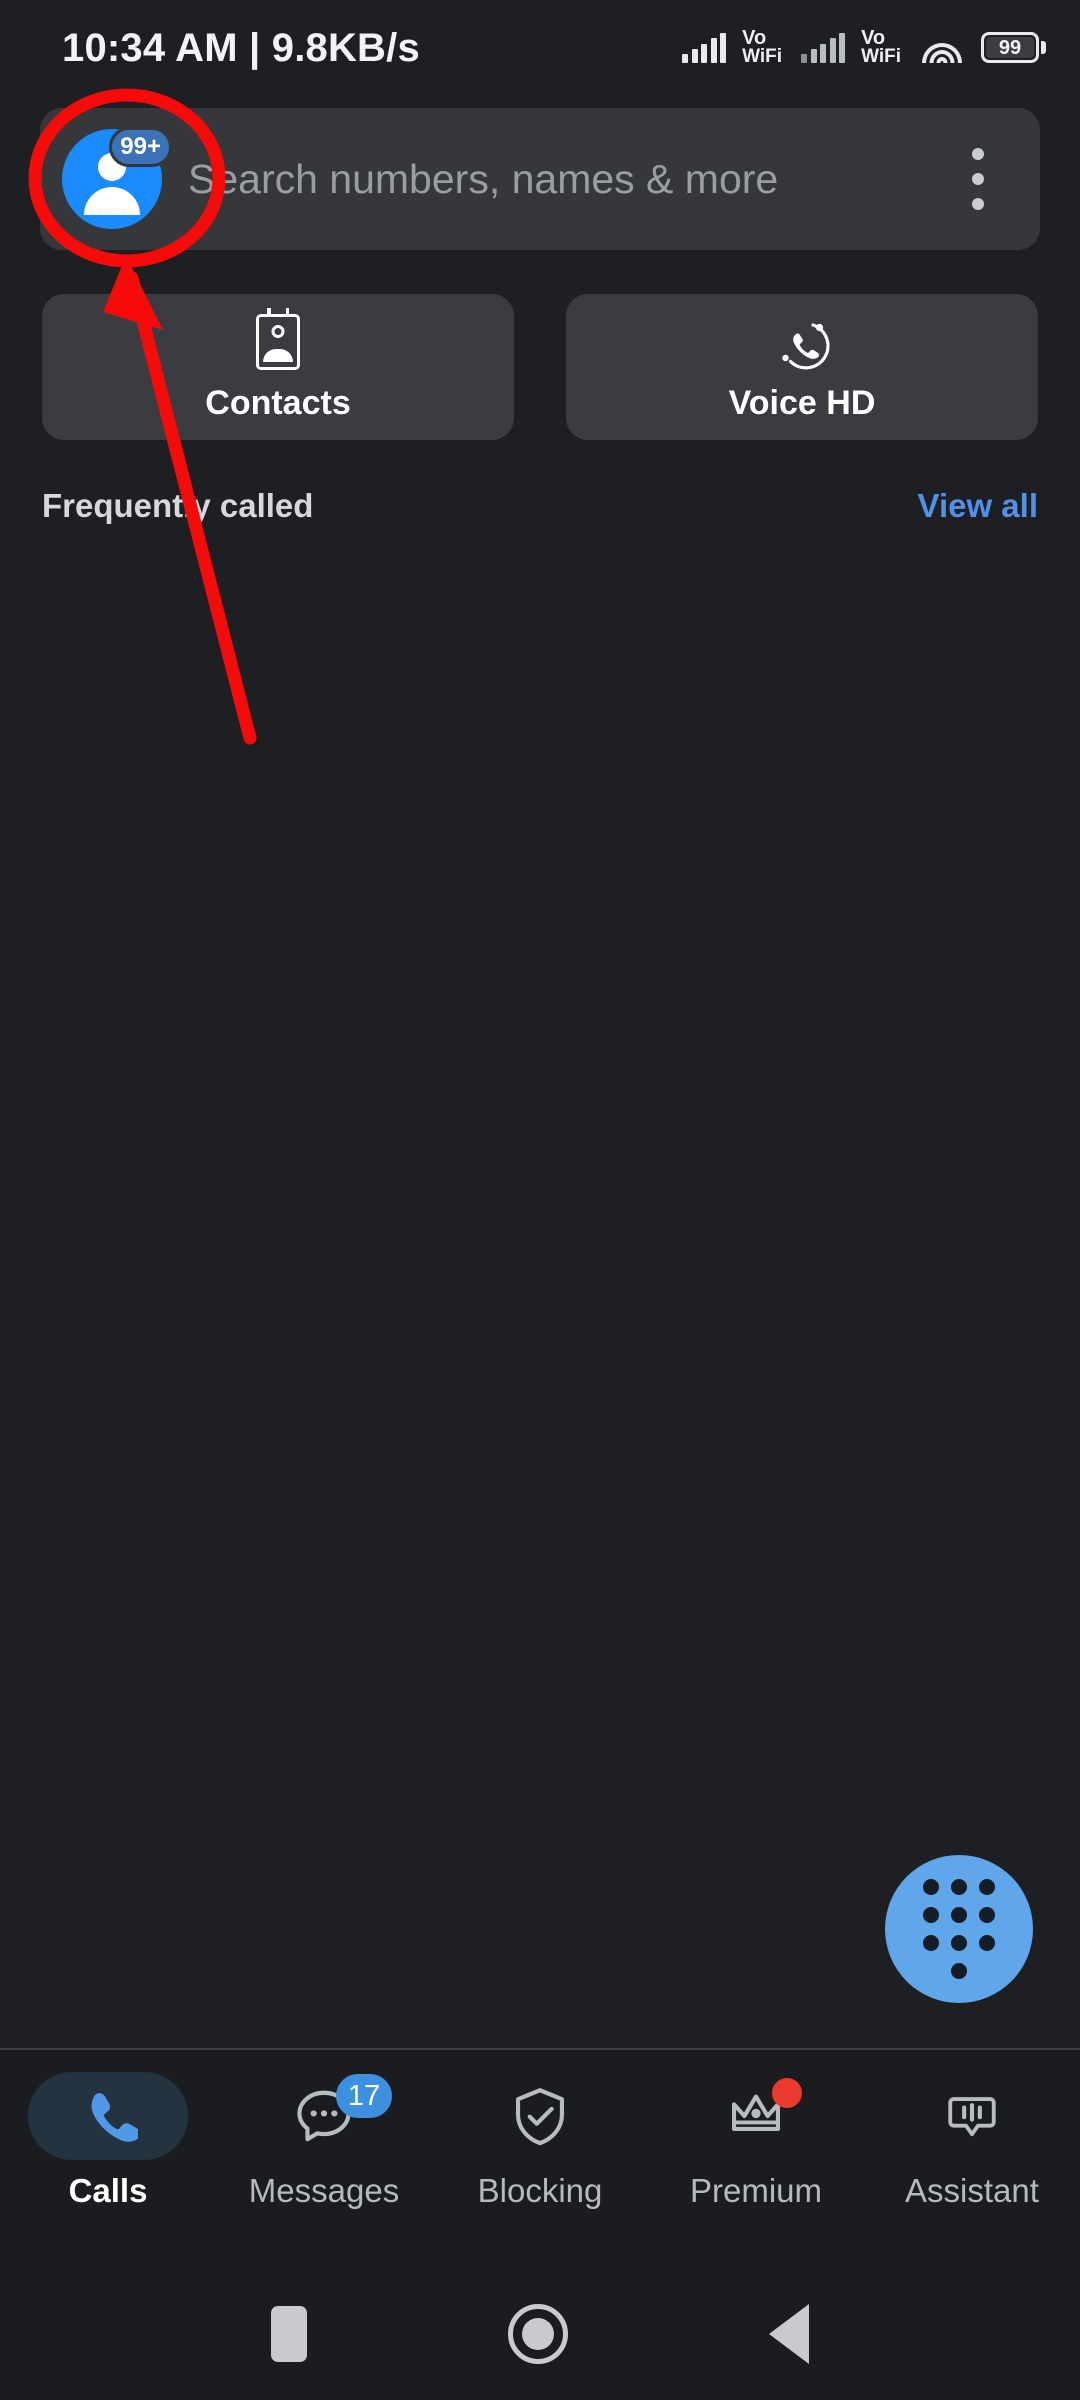 The image size is (1080, 2400). What do you see at coordinates (540, 2117) in the screenshot?
I see `shield-check-icon` at bounding box center [540, 2117].